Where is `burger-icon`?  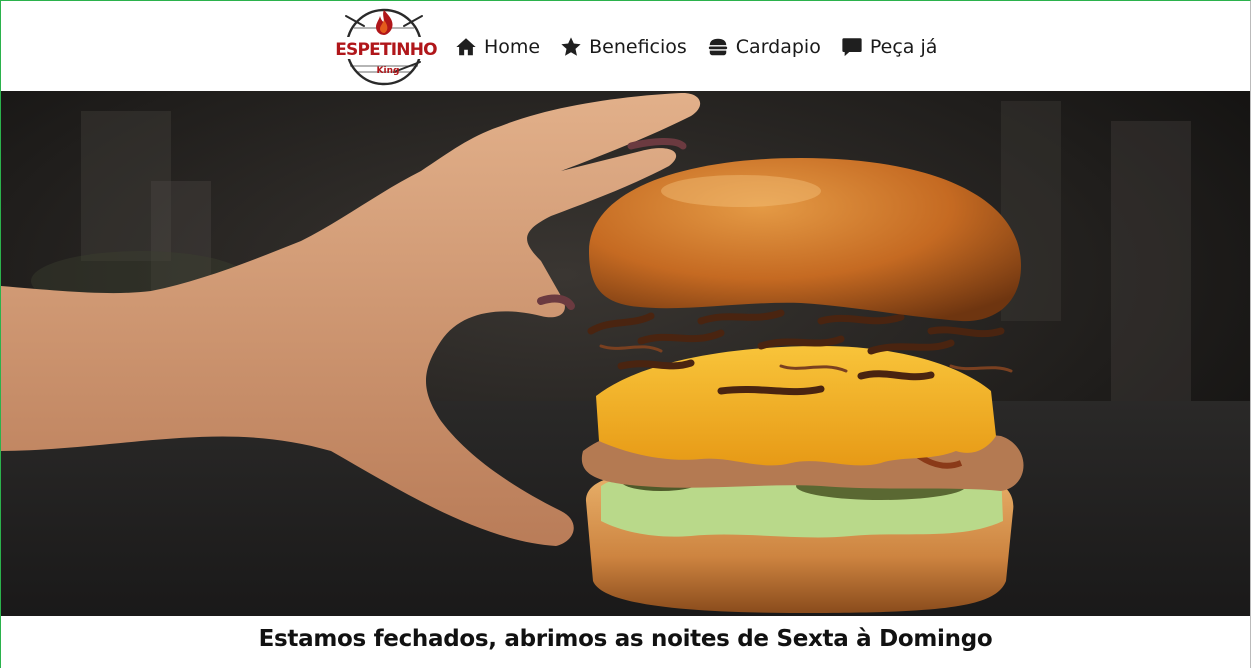 burger-icon is located at coordinates (717, 47).